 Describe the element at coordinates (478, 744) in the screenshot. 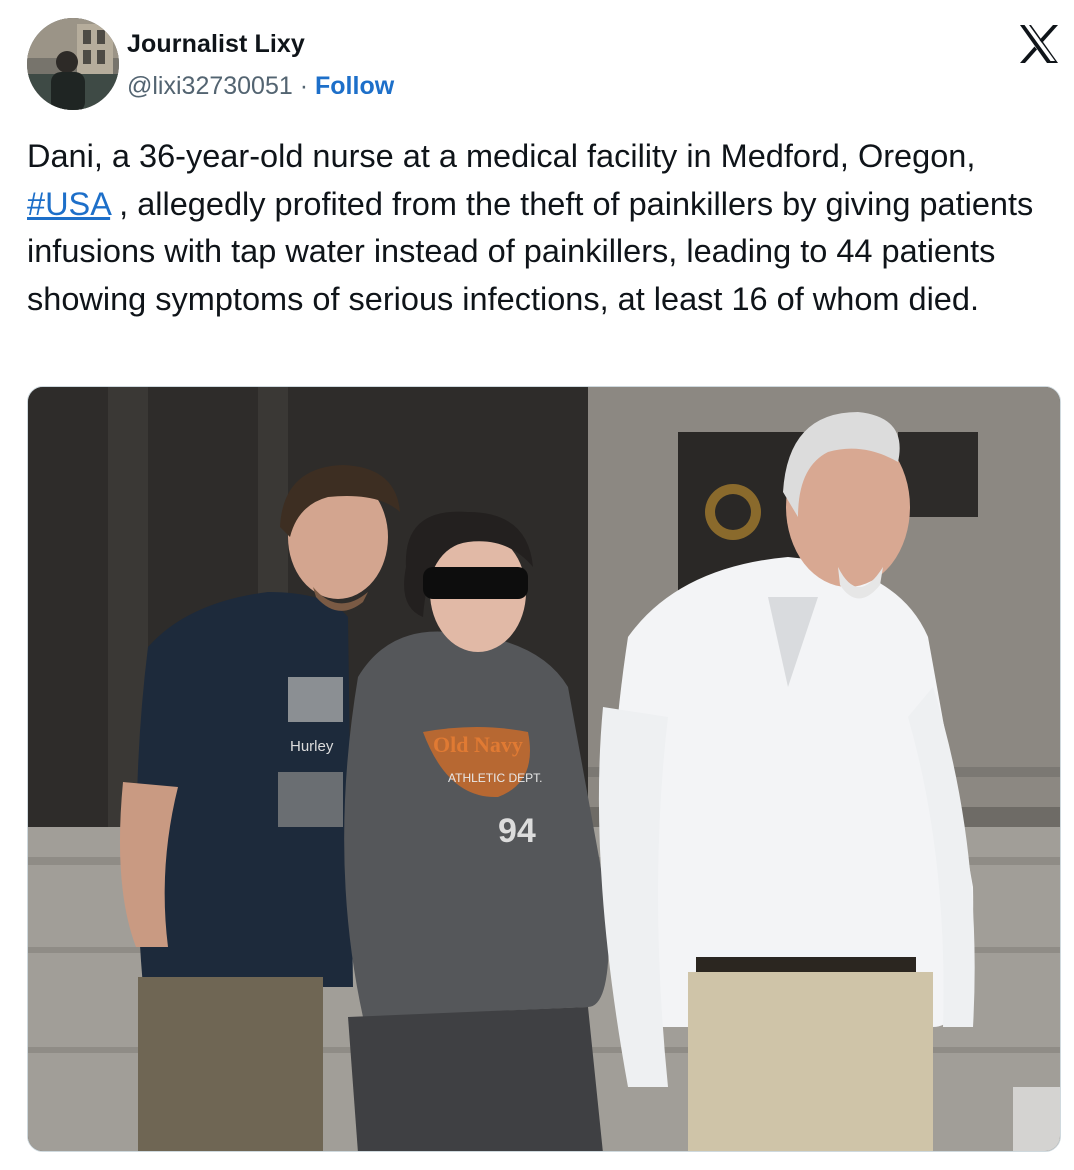

I see `hoodie-brand-text: Old Navy` at that location.